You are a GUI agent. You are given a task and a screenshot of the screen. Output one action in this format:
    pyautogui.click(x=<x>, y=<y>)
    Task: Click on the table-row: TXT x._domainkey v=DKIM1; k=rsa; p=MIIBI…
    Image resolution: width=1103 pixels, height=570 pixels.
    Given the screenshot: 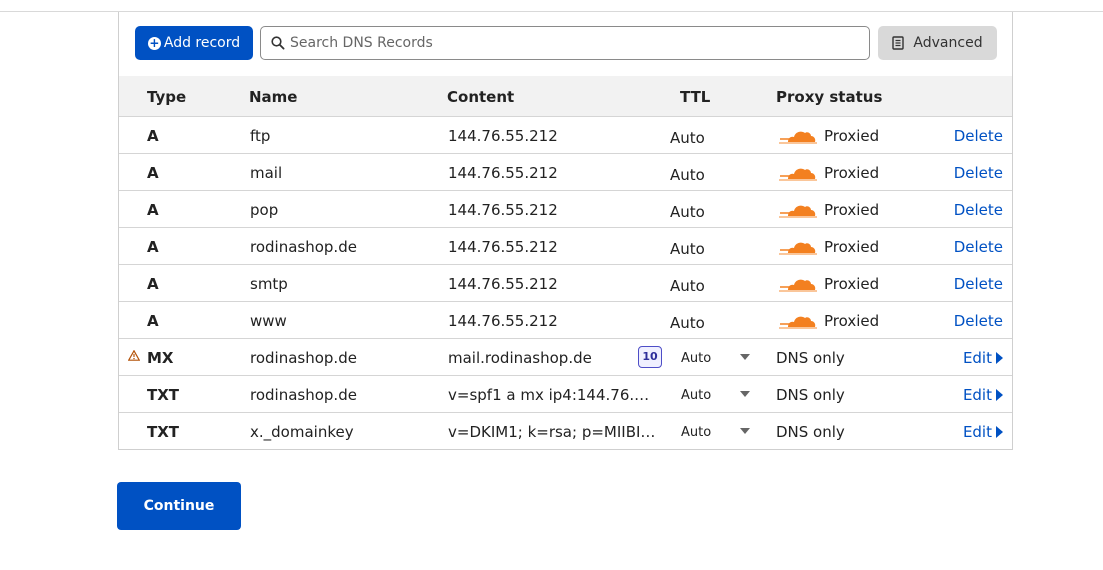 What is the action you would take?
    pyautogui.click(x=565, y=431)
    